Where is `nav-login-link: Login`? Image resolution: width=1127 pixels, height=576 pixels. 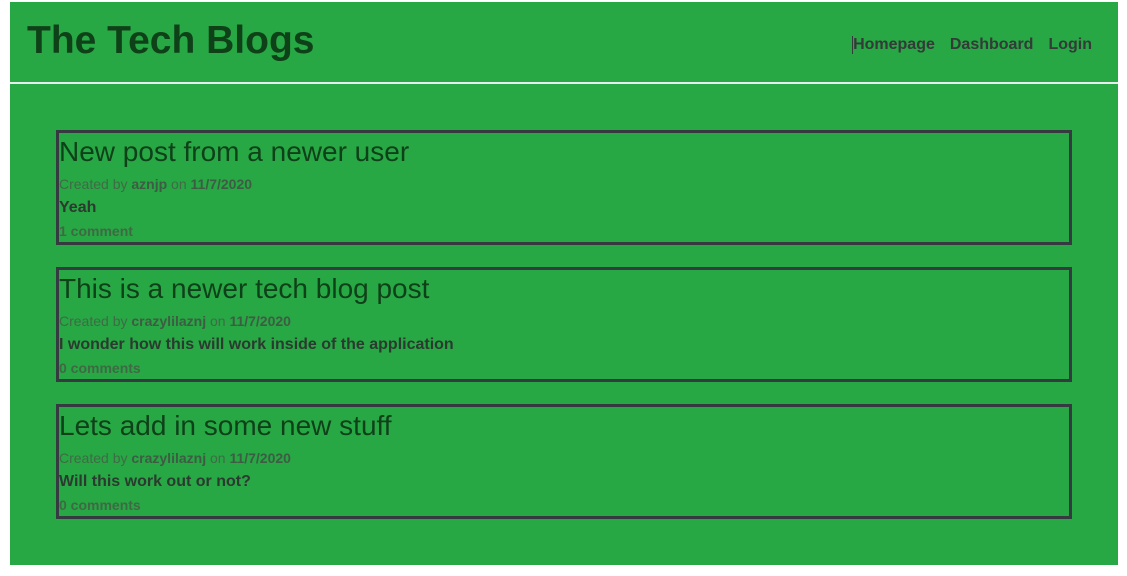
nav-login-link: Login is located at coordinates (1070, 45).